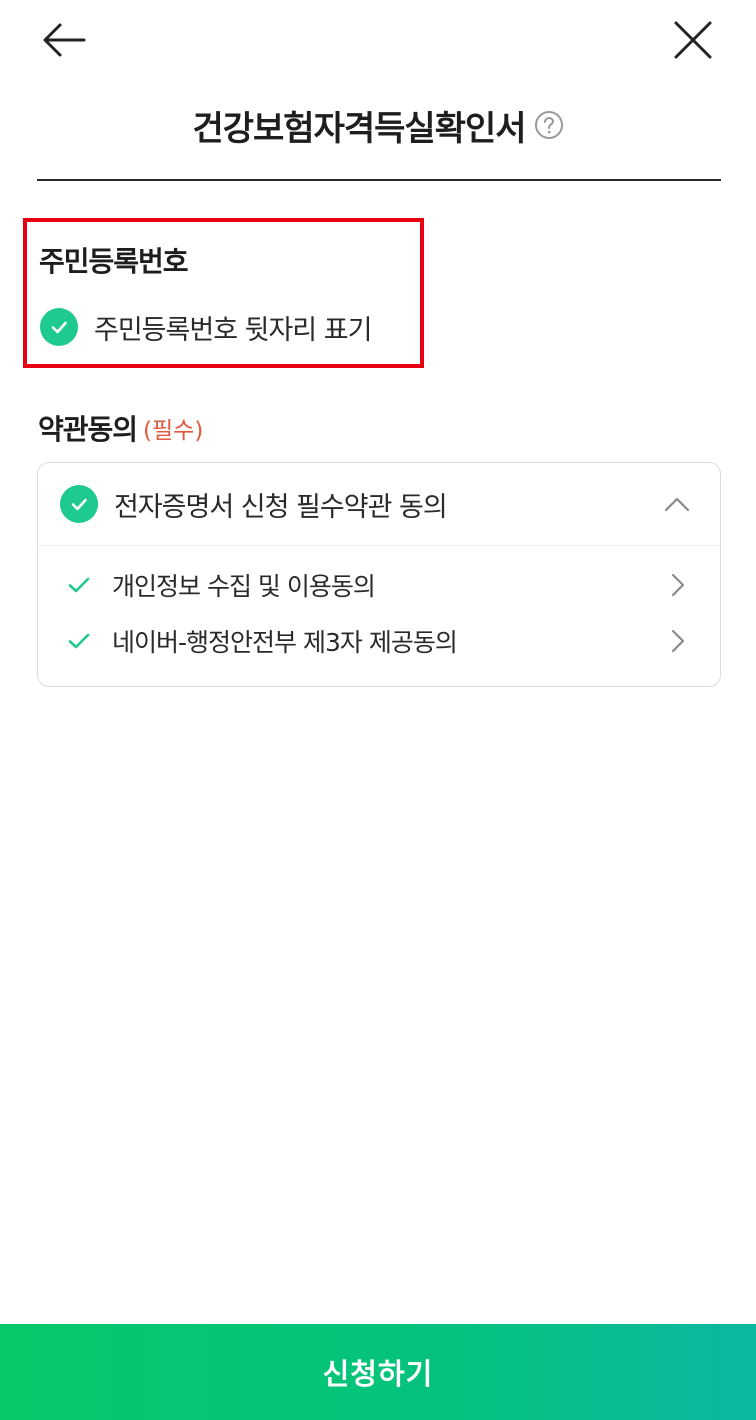  I want to click on submit-label: 신청하기, so click(378, 1374).